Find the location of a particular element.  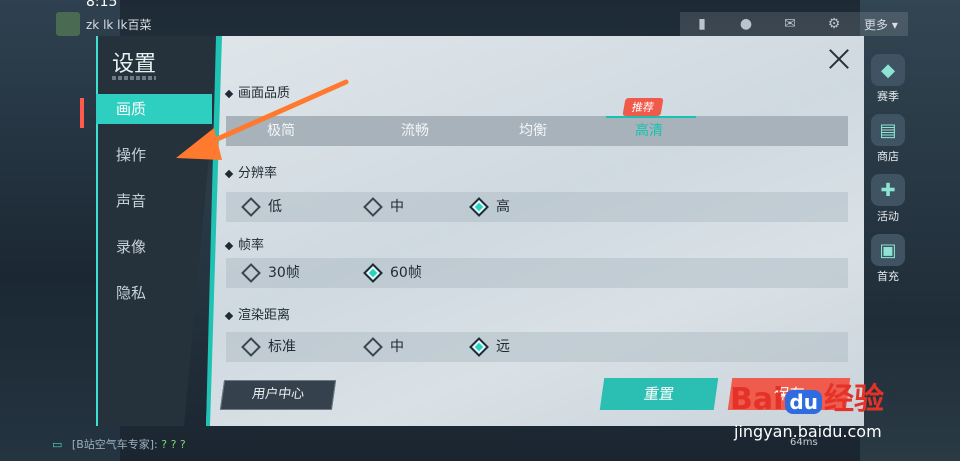

resolution-option-medium: 中 is located at coordinates (383, 207).